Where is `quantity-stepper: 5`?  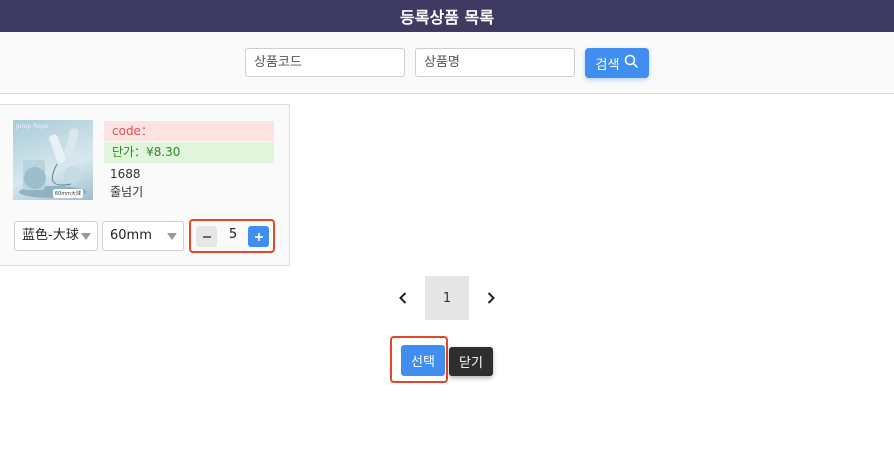 quantity-stepper: 5 is located at coordinates (232, 236).